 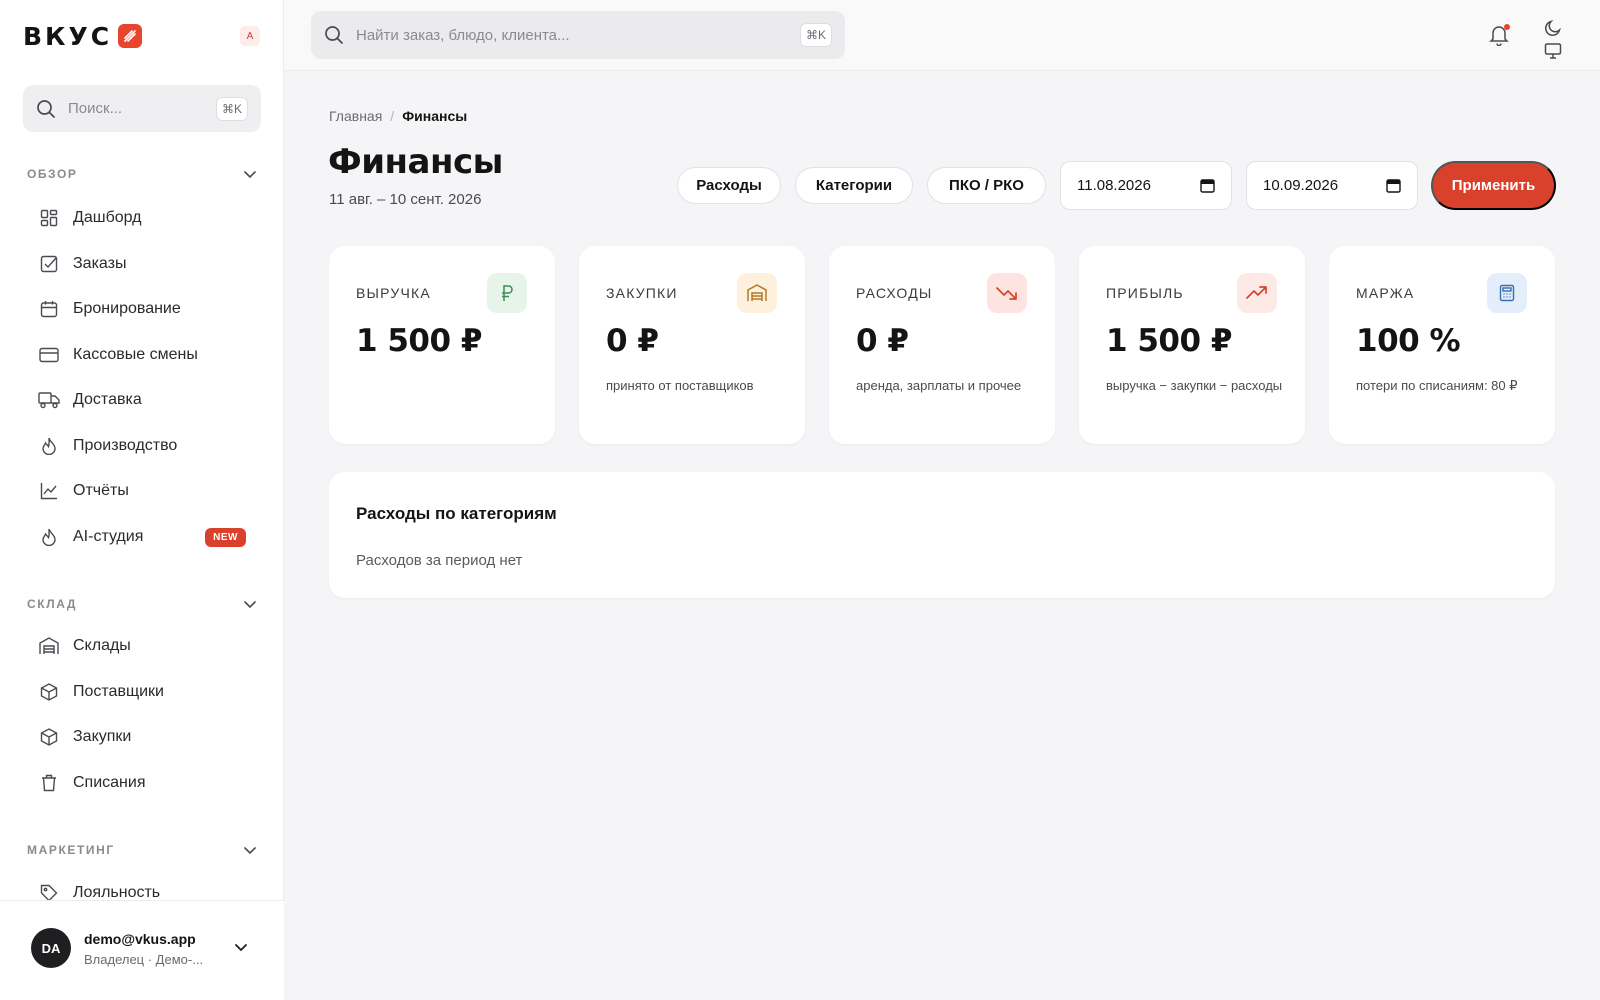 What do you see at coordinates (393, 293) in the screenshot?
I see `kpi-label: ВЫРУЧКА` at bounding box center [393, 293].